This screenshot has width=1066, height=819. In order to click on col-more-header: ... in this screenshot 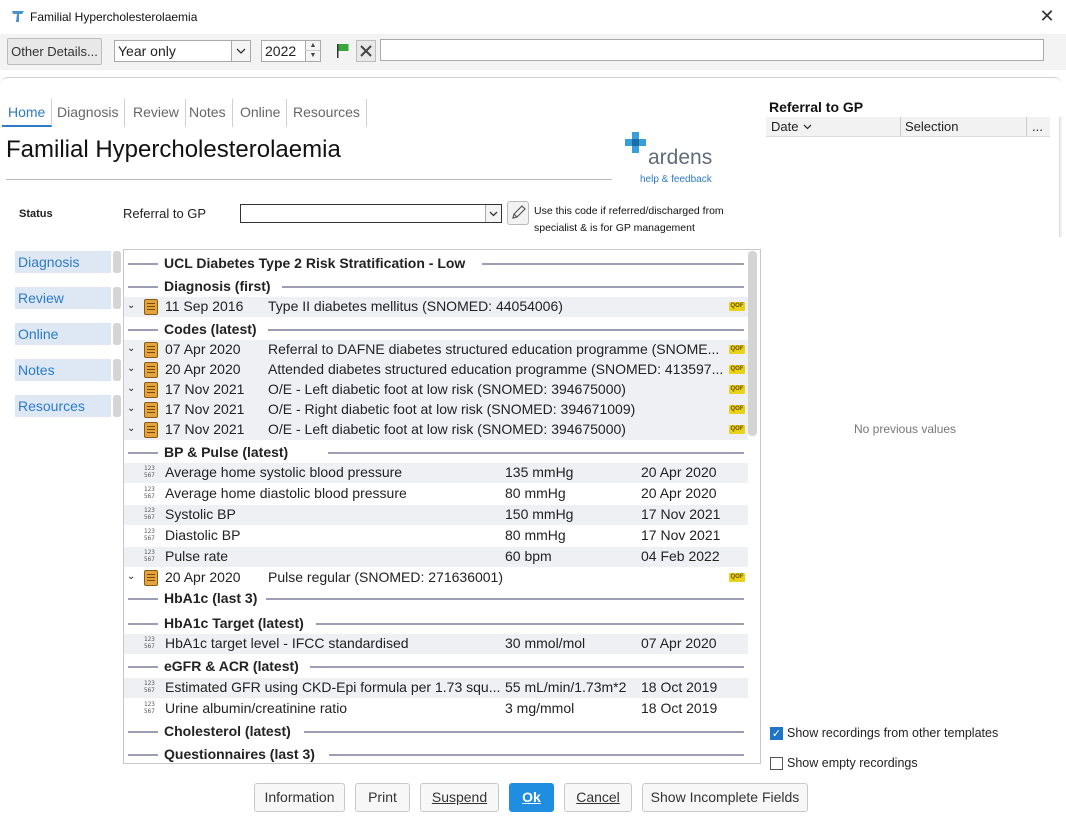, I will do `click(1037, 126)`.